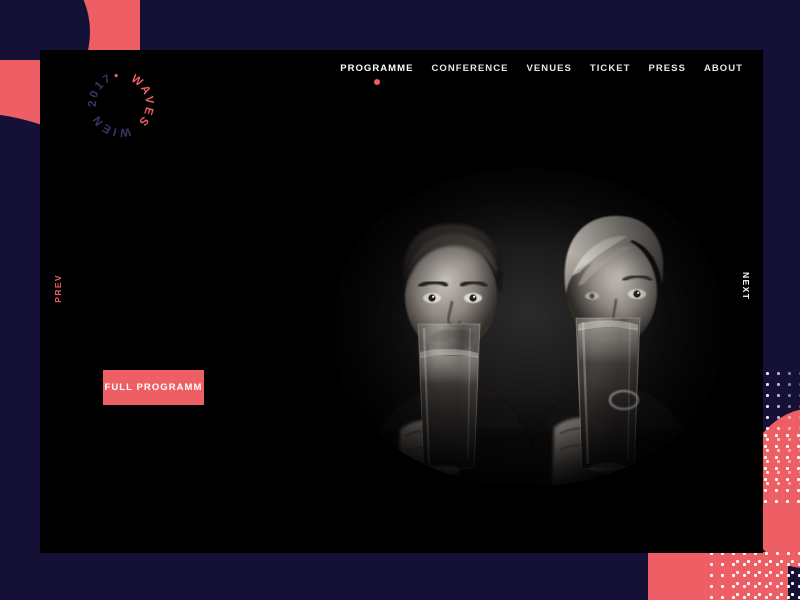  What do you see at coordinates (723, 68) in the screenshot?
I see `nav-label: ABOUT` at bounding box center [723, 68].